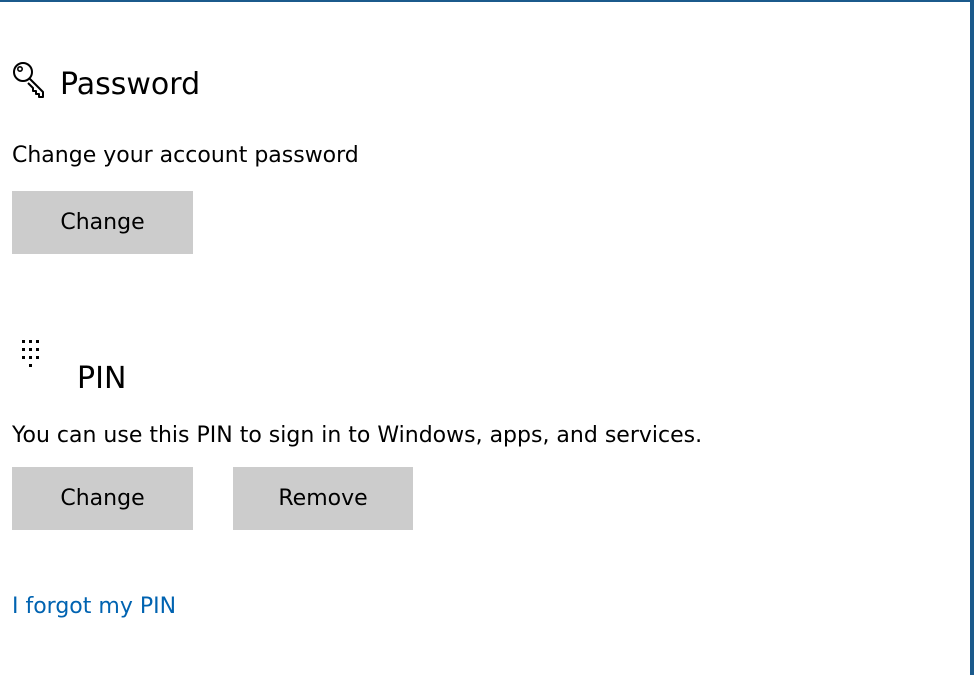 Image resolution: width=974 pixels, height=675 pixels. I want to click on password-description: Change your account password, so click(185, 155).